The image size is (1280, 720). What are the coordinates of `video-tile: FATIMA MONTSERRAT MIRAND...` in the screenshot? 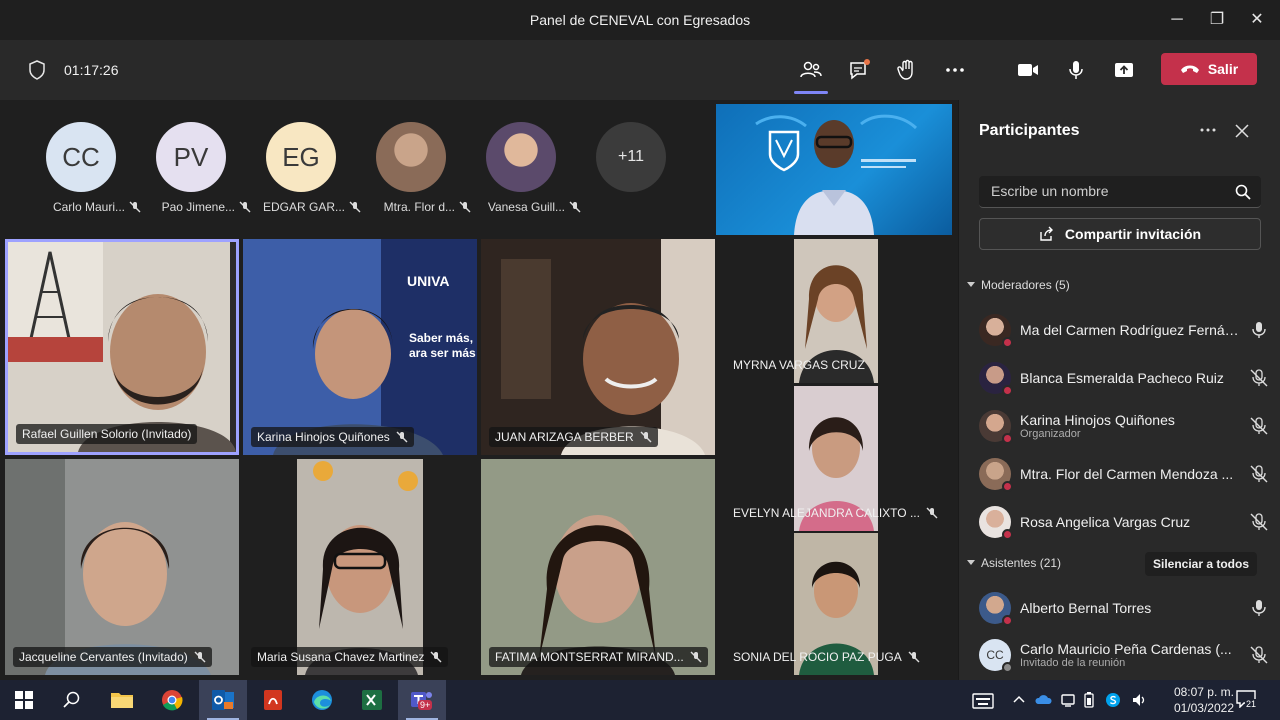 It's located at (598, 567).